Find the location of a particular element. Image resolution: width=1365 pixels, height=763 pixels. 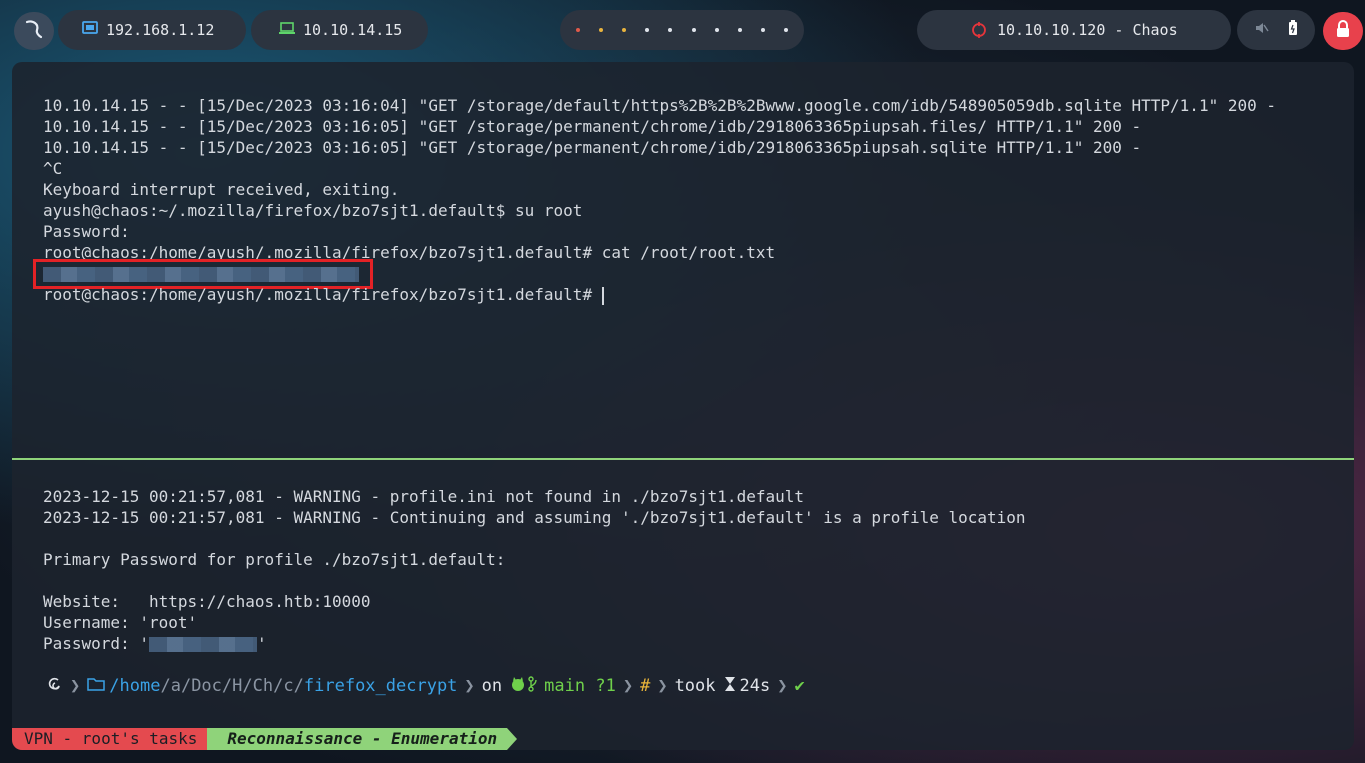

text-cursor is located at coordinates (602, 295).